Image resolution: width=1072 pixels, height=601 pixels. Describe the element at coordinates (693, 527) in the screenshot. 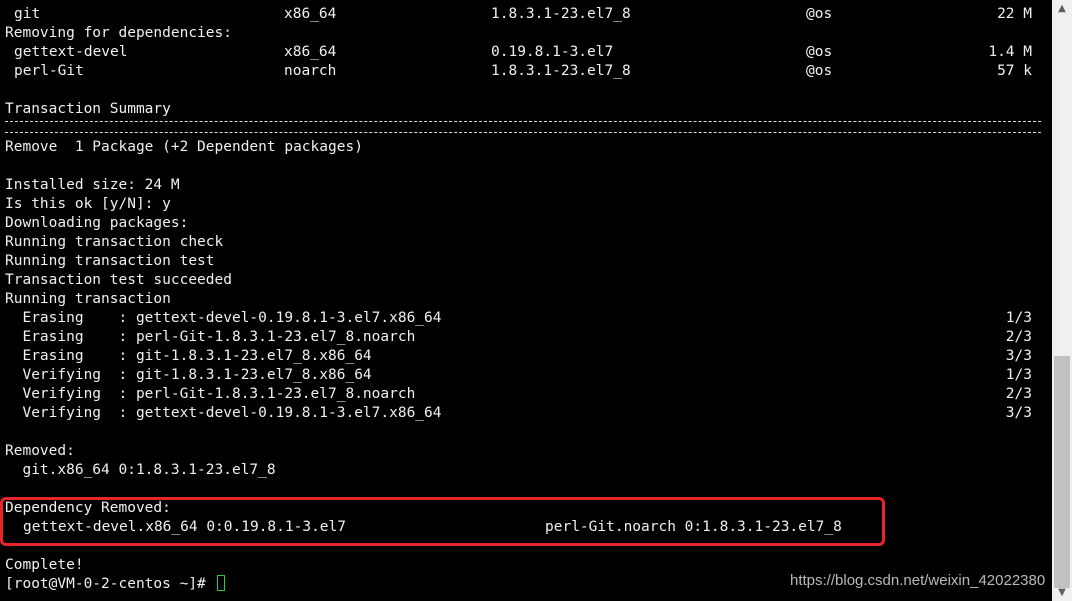

I see `dep-removed-item: perl-Git.noarch 0:1.8.3.1-23.el7_8` at that location.